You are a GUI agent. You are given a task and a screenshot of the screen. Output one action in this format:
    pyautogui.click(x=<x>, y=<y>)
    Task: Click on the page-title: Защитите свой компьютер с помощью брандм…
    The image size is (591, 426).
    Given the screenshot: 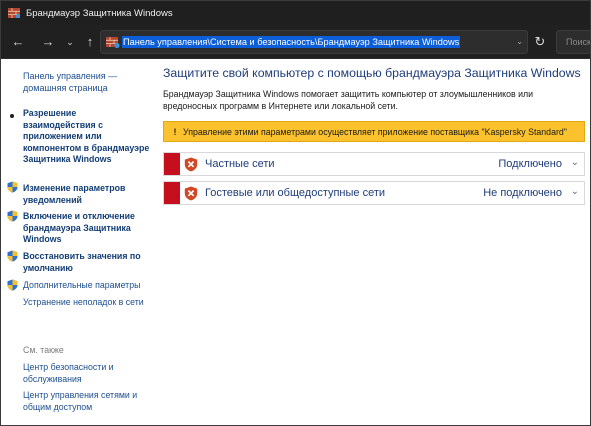 What is the action you would take?
    pyautogui.click(x=372, y=73)
    